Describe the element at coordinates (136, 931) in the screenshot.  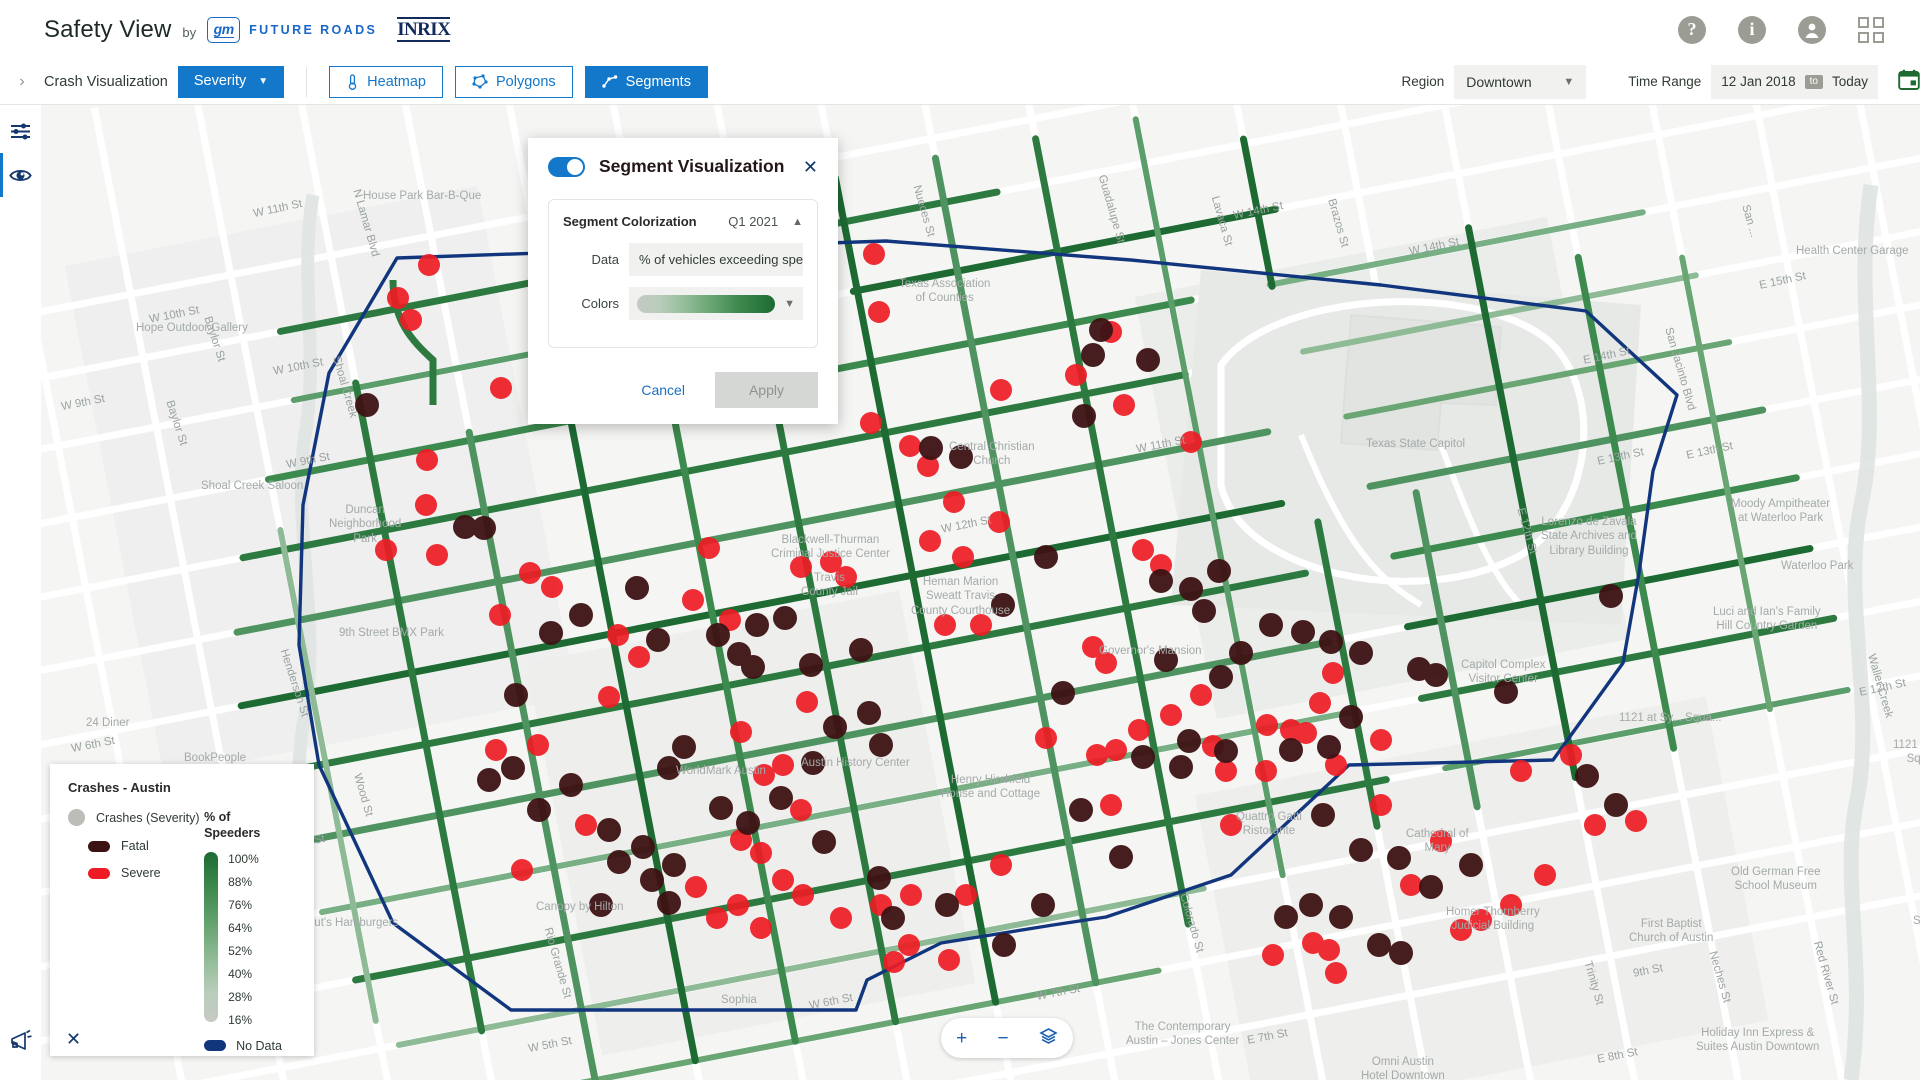
I see `legend-severity-column: Crashes (Severity) Fatal Severe` at that location.